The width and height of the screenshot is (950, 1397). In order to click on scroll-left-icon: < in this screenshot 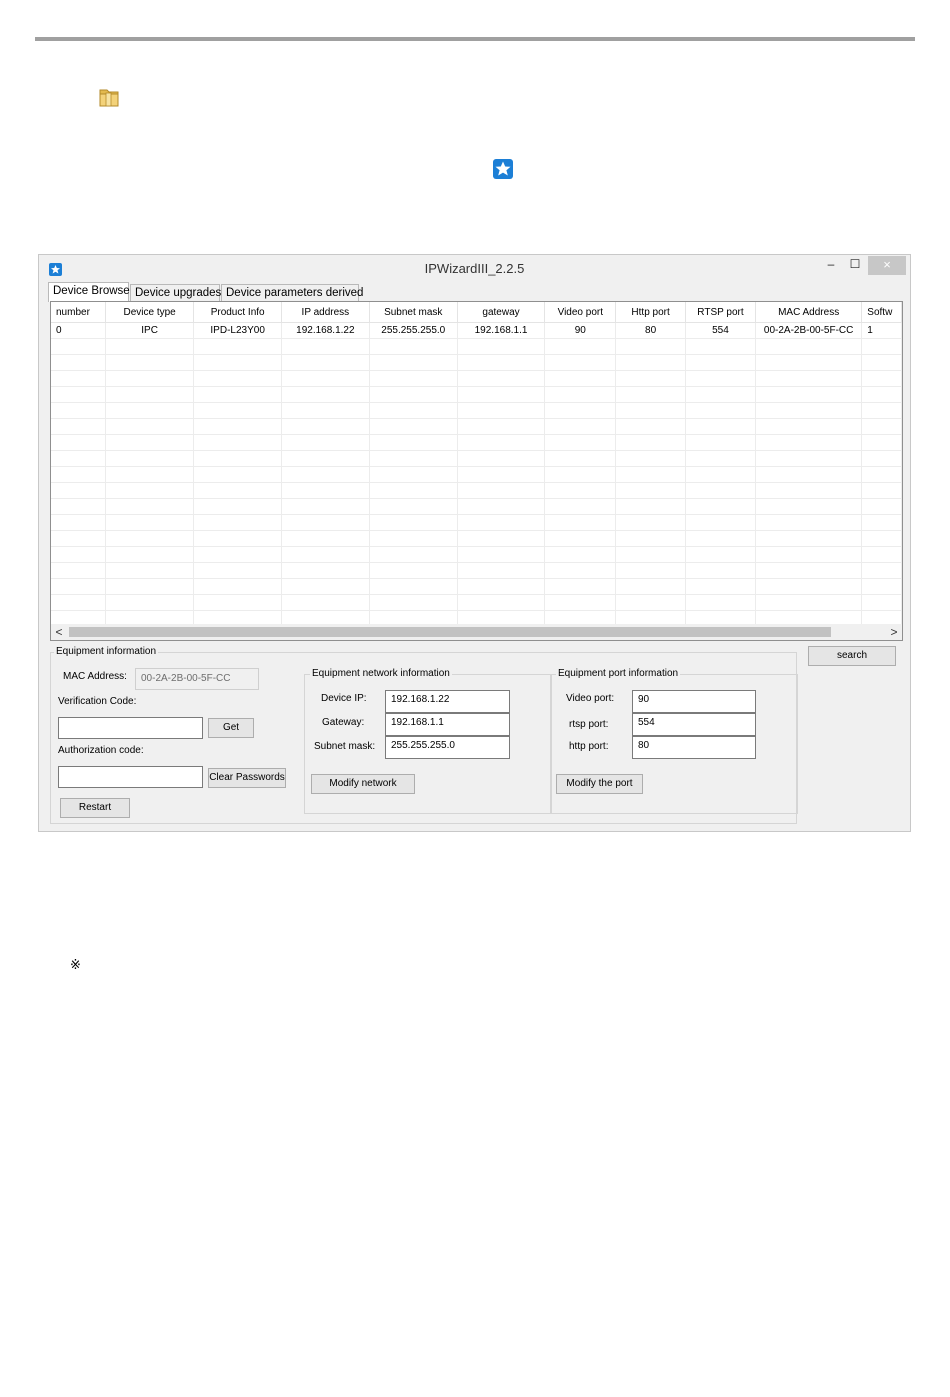, I will do `click(59, 632)`.